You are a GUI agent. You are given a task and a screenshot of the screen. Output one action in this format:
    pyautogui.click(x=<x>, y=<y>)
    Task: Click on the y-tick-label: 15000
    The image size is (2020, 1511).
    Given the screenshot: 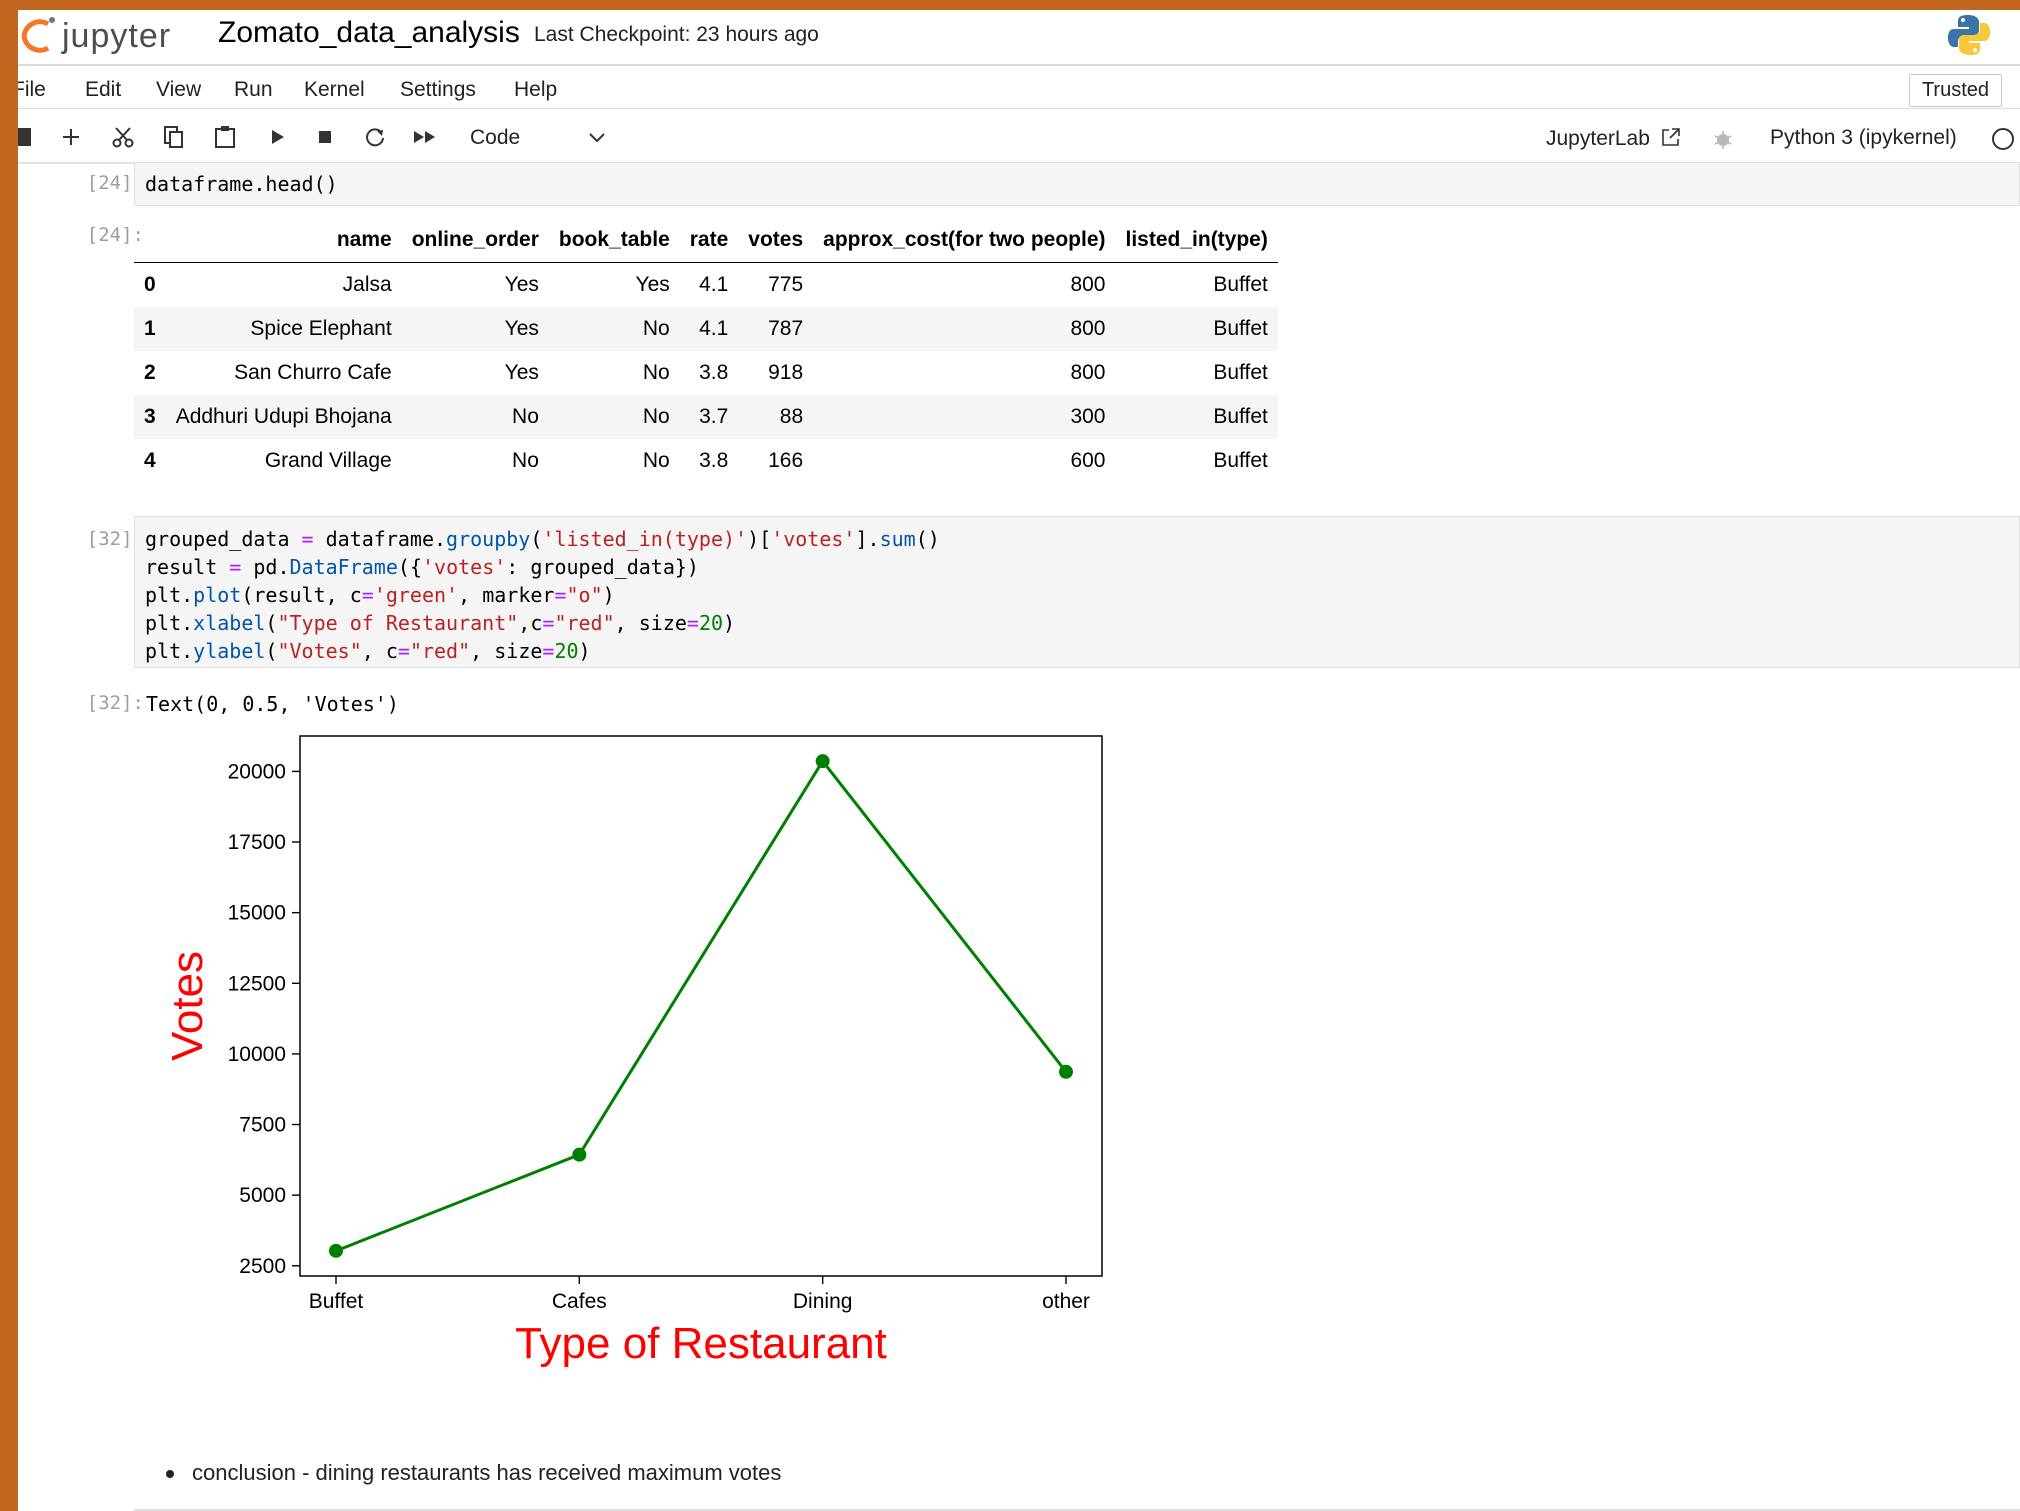 What is the action you would take?
    pyautogui.click(x=257, y=913)
    